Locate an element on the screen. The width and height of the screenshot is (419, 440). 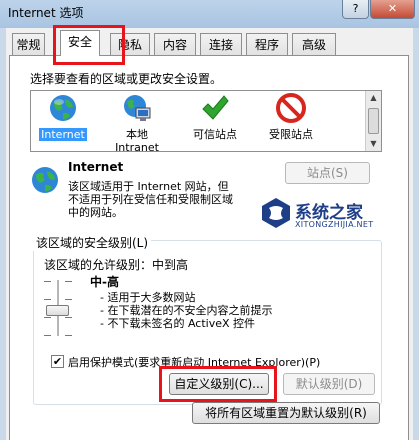
scroll-down-icon: ▼ is located at coordinates (373, 144).